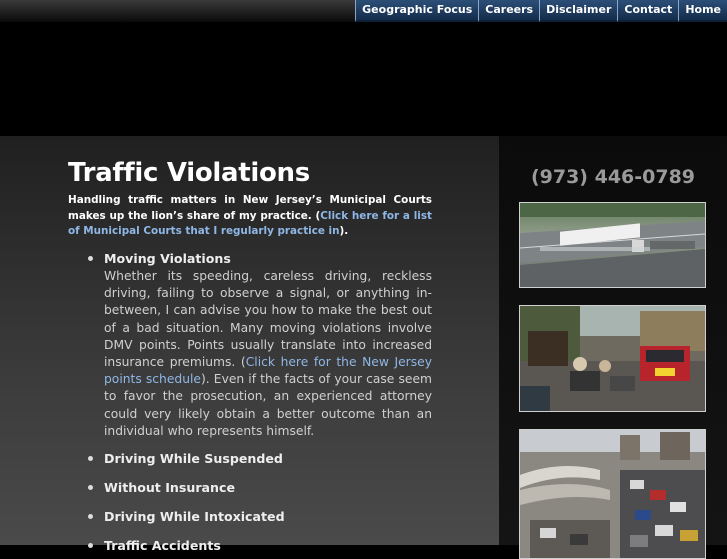  I want to click on nav-careers: Careers, so click(509, 11).